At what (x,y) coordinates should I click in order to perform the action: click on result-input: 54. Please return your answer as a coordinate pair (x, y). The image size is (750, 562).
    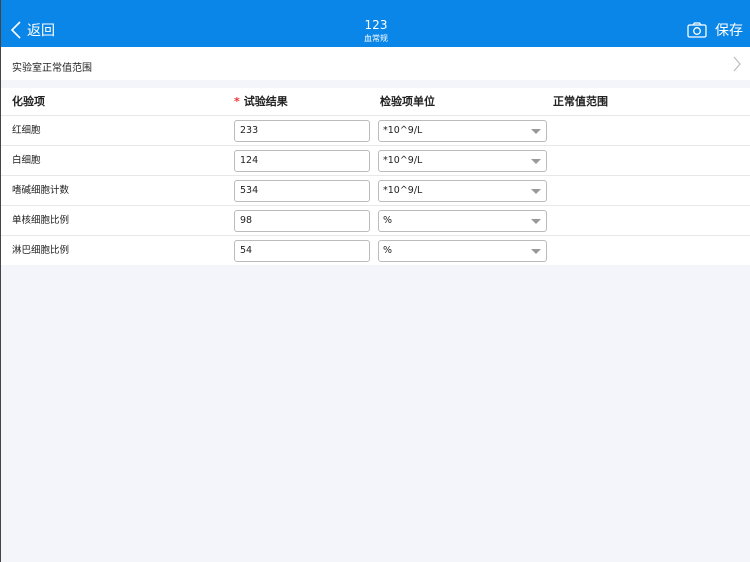
    Looking at the image, I should click on (302, 251).